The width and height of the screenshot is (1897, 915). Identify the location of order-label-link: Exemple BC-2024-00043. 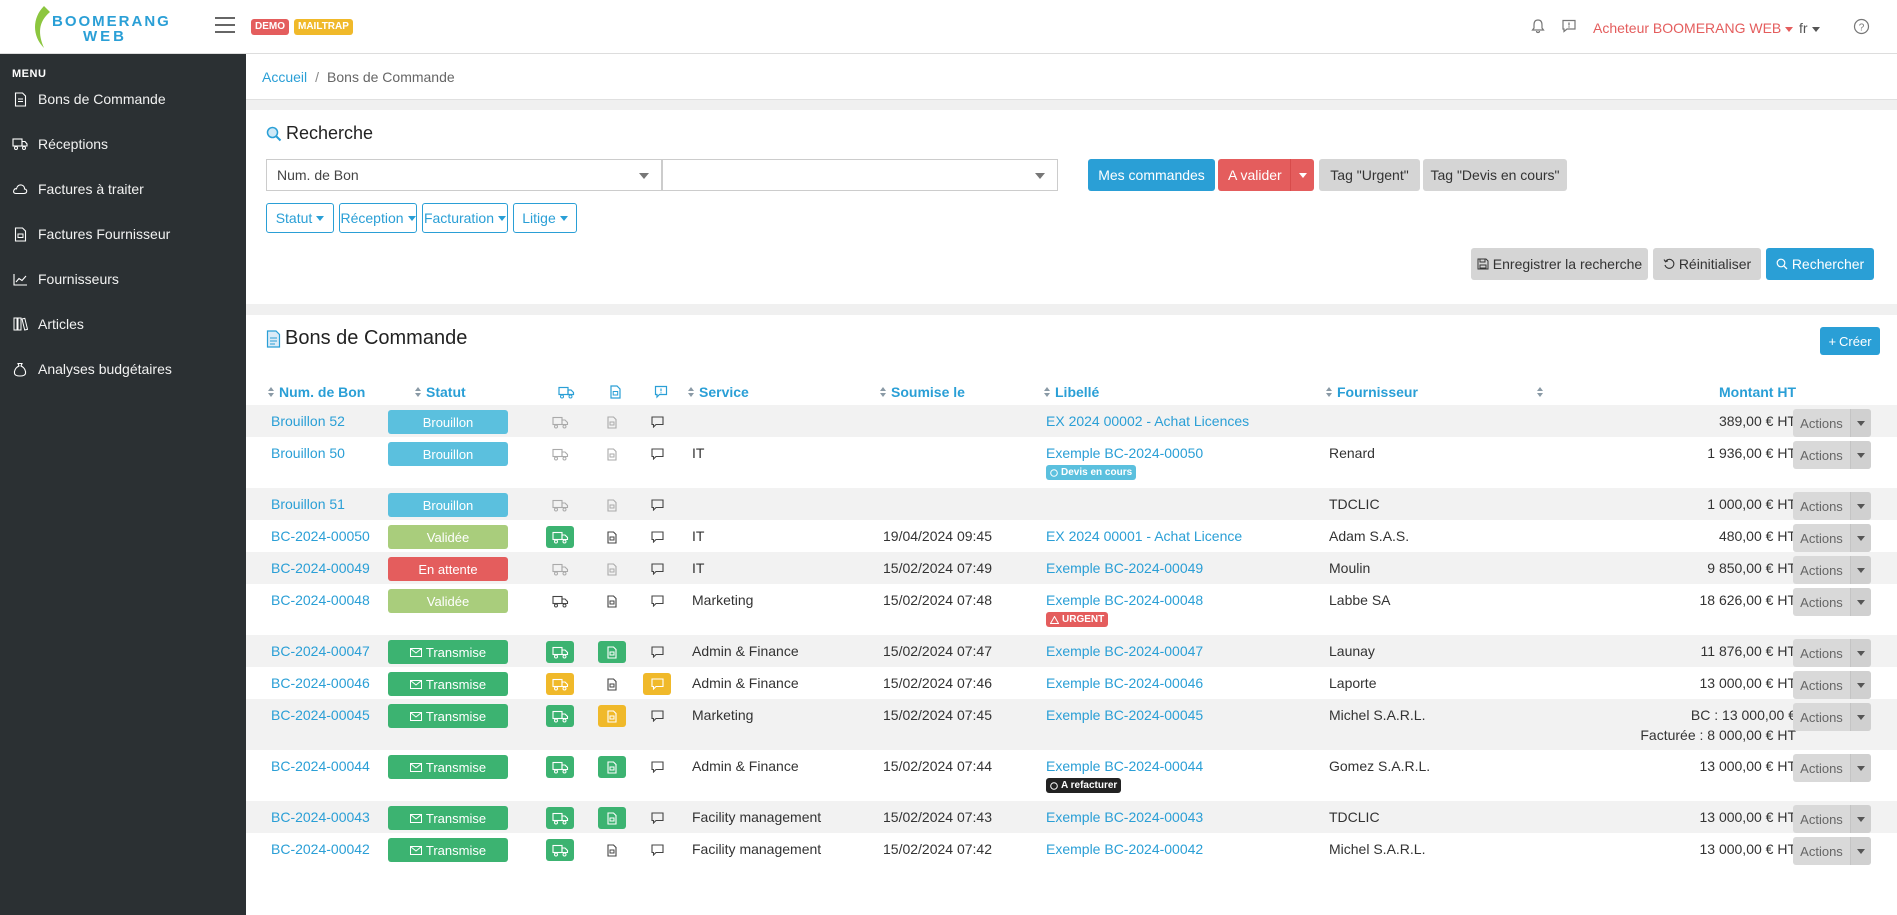
(1124, 817).